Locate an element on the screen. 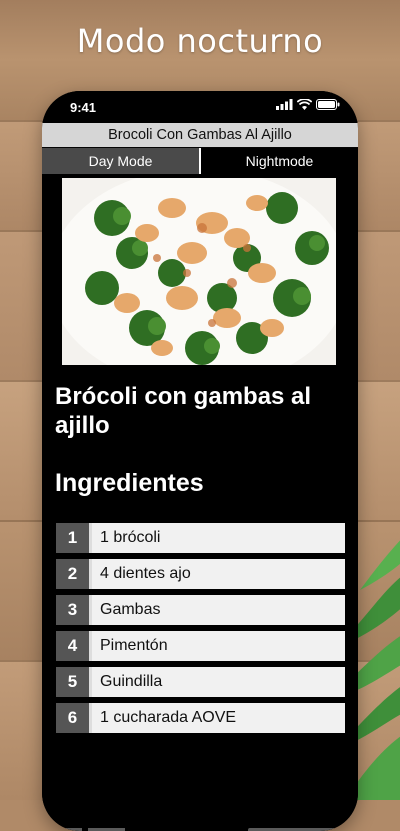 This screenshot has width=400, height=831. tab-day-mode: Day Mode is located at coordinates (120, 161).